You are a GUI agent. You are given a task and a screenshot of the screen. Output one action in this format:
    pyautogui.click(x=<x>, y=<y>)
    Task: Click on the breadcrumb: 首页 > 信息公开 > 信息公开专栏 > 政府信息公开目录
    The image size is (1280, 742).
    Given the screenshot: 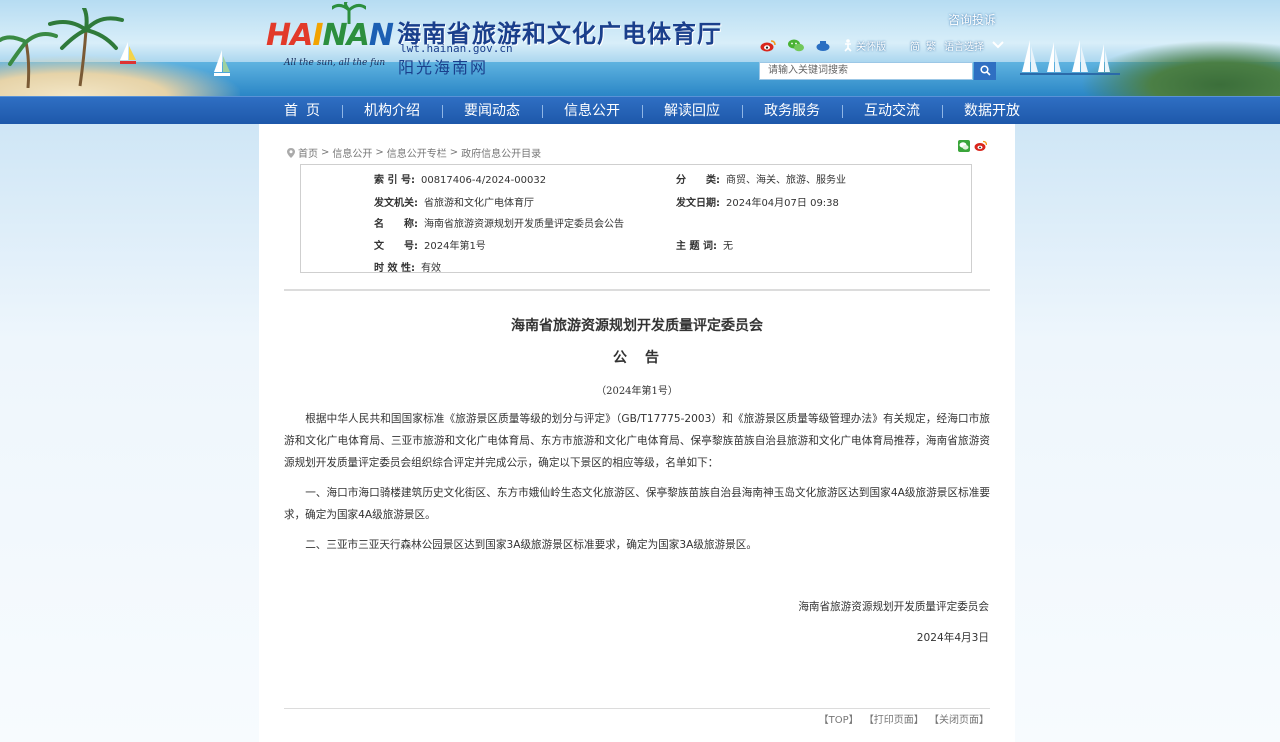 What is the action you would take?
    pyautogui.click(x=414, y=152)
    